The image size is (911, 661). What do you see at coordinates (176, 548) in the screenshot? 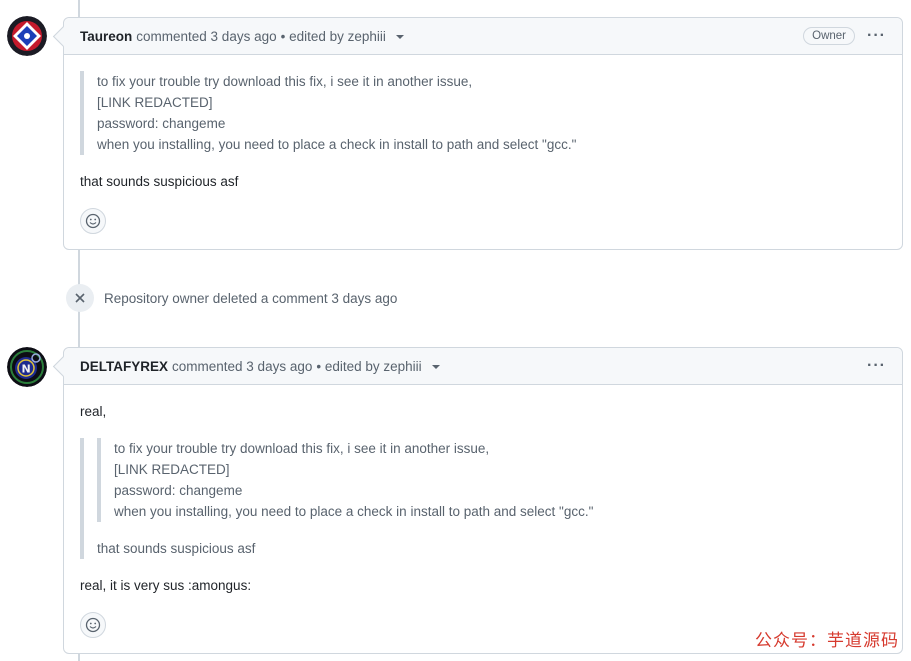
I see `quote-reply: that sounds suspicious asf` at bounding box center [176, 548].